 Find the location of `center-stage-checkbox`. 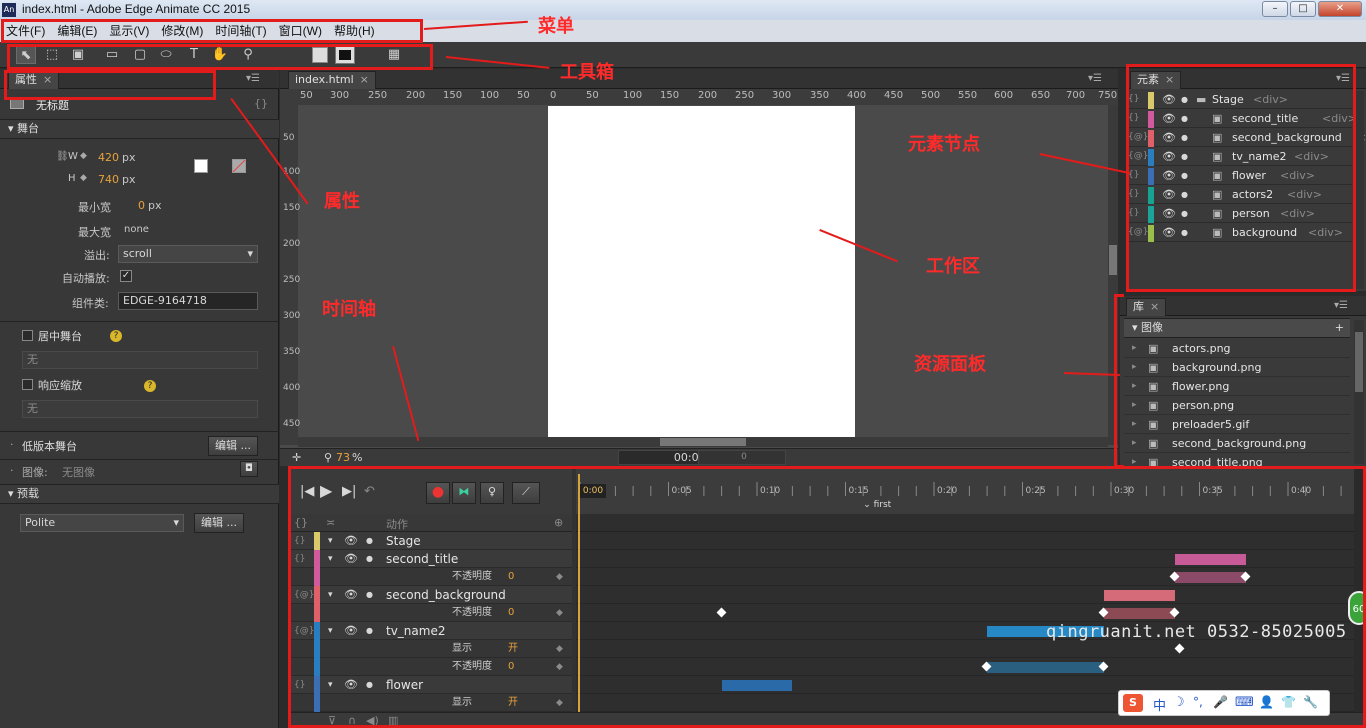

center-stage-checkbox is located at coordinates (27, 335).